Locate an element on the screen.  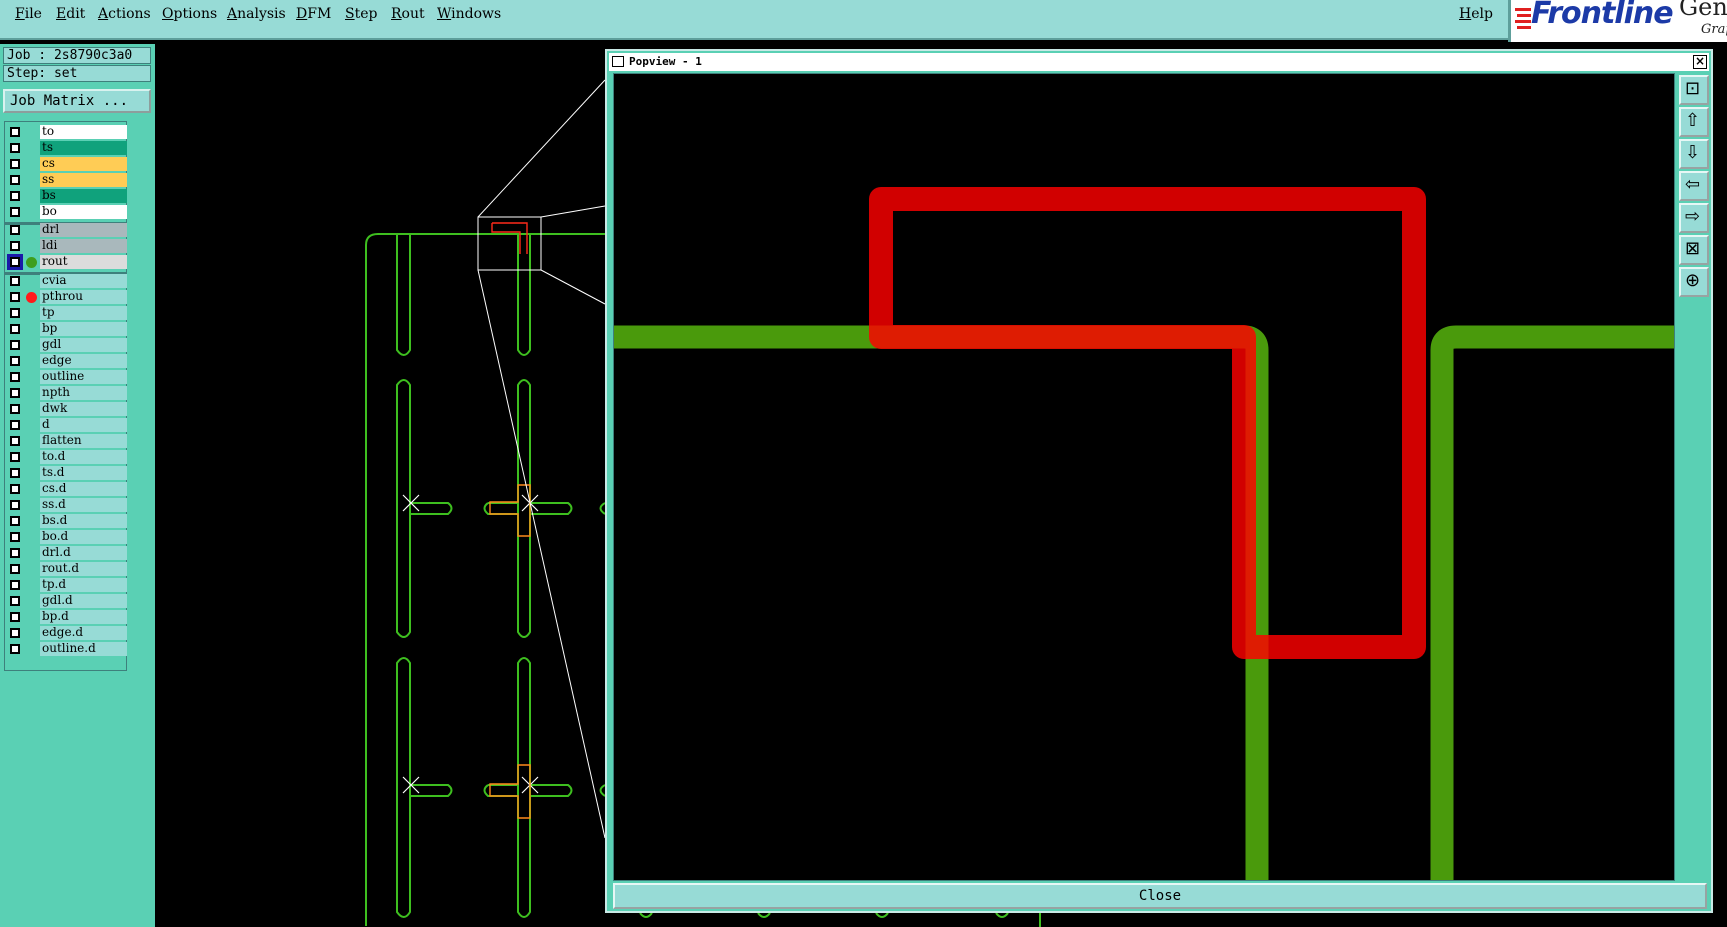
layer-row-outline: outline is located at coordinates (66, 377).